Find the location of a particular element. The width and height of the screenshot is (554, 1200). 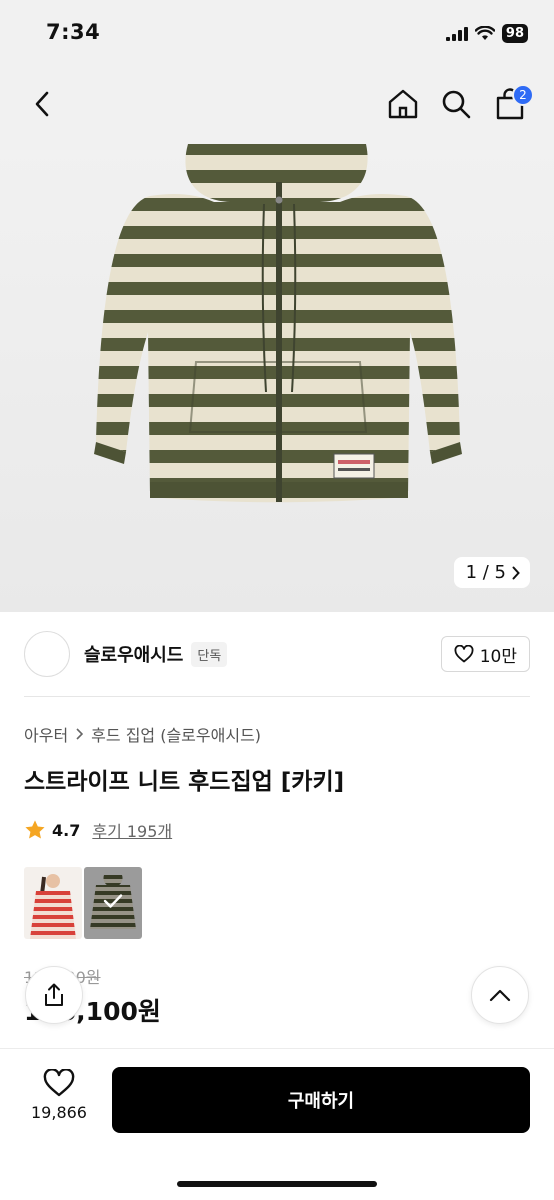

brand-like-button: 10만 is located at coordinates (485, 654).